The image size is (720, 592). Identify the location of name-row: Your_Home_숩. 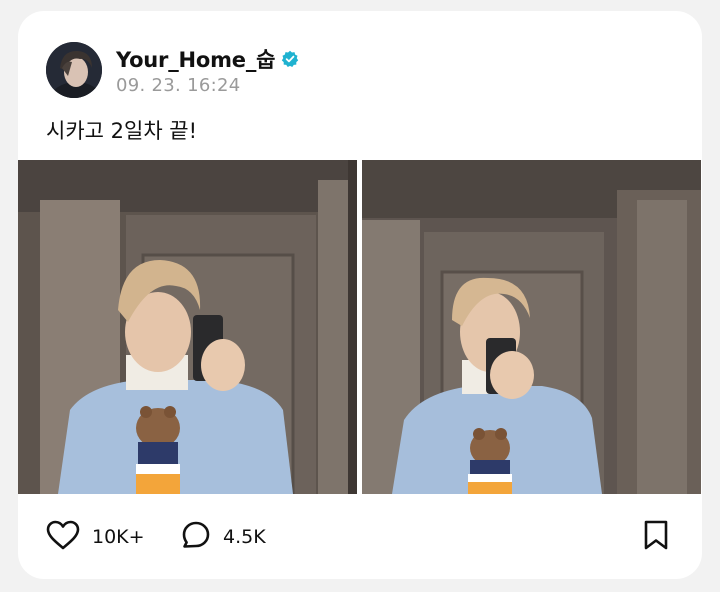
(207, 59).